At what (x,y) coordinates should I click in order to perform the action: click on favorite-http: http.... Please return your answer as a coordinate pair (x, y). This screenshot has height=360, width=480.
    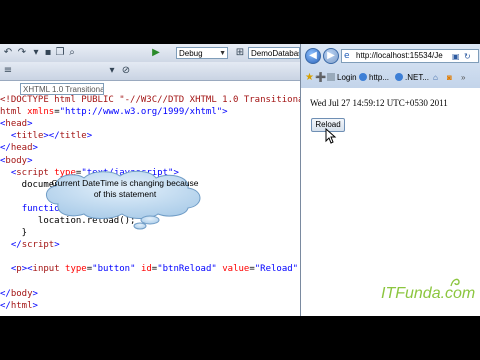
    Looking at the image, I should click on (374, 78).